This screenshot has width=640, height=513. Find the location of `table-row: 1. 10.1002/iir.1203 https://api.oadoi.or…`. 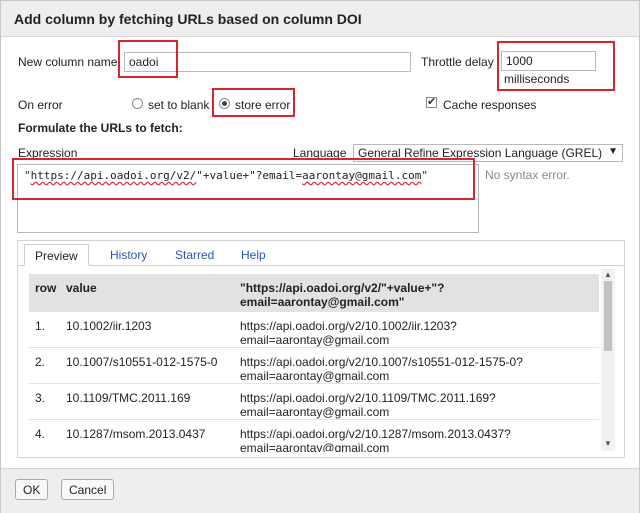

table-row: 1. 10.1002/iir.1203 https://api.oadoi.or… is located at coordinates (314, 330).